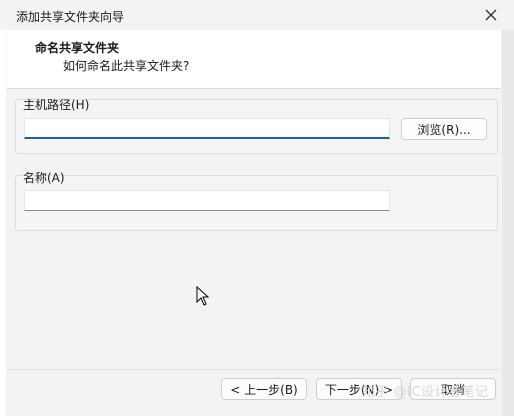  What do you see at coordinates (207, 128) in the screenshot?
I see `host-path-input` at bounding box center [207, 128].